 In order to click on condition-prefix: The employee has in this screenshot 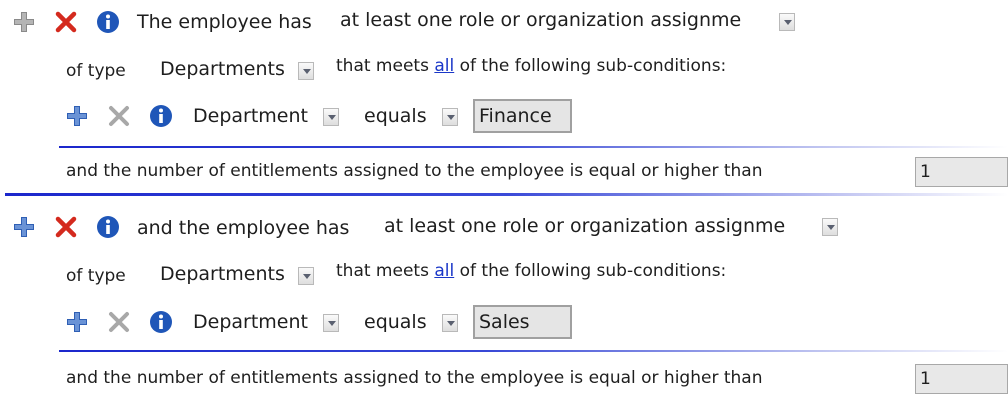, I will do `click(224, 22)`.